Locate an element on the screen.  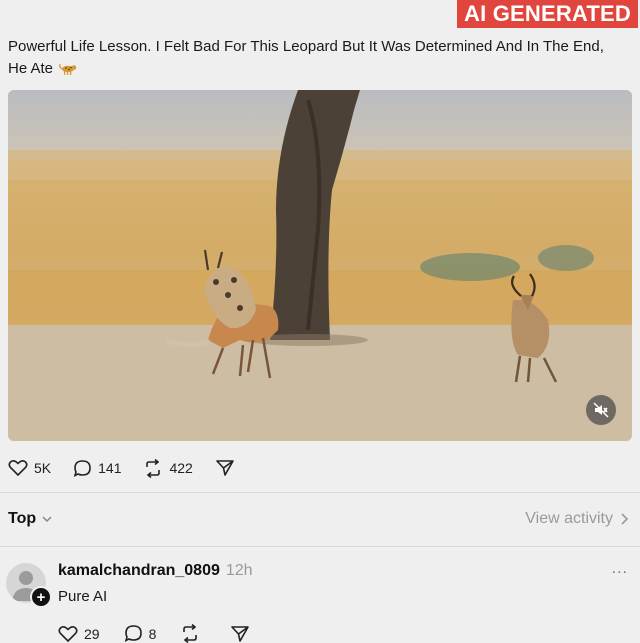
ai-generated-badge: AI GENERATED is located at coordinates (547, 14).